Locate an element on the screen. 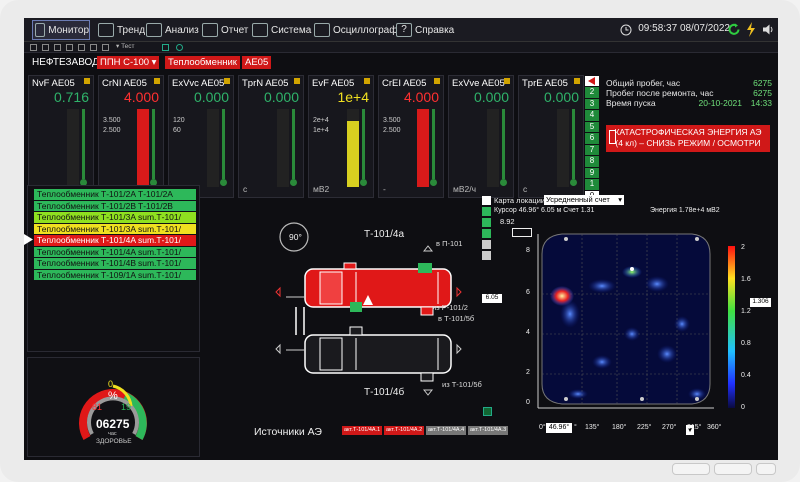  refresh-icon is located at coordinates (734, 29).